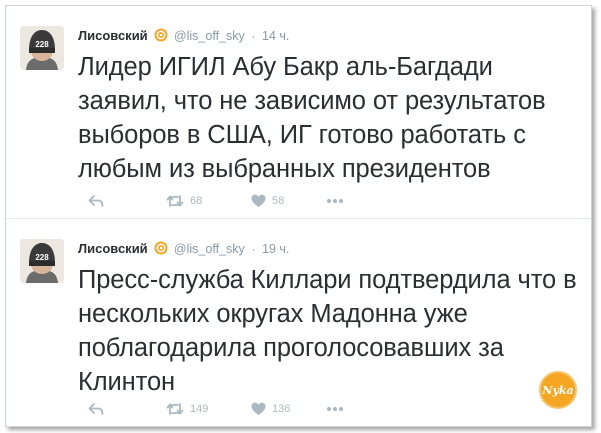 Image resolution: width=601 pixels, height=433 pixels. I want to click on watermark-logo: Nyka, so click(558, 390).